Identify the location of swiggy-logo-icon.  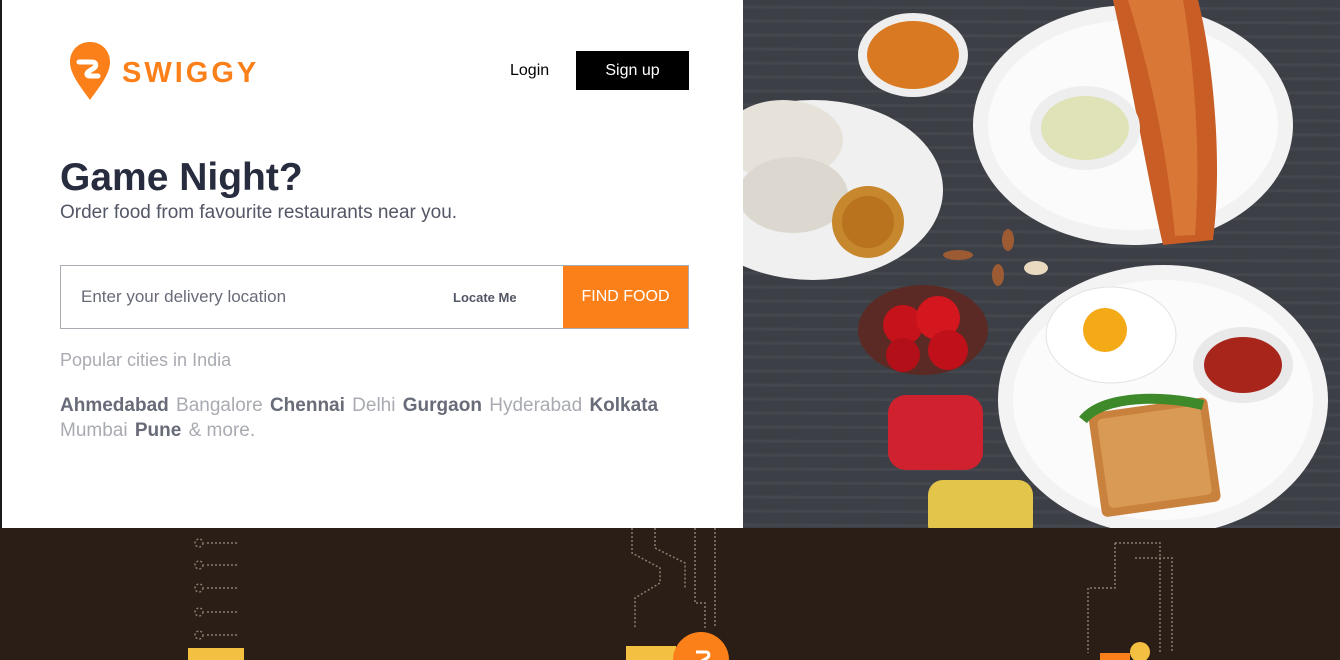
(90, 73).